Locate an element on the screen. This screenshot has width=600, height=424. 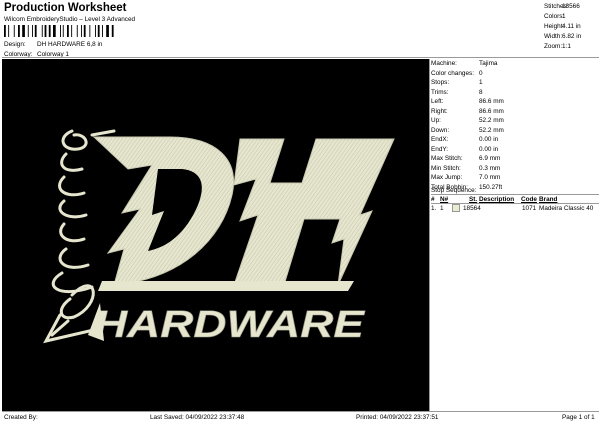
property-label: Trims: is located at coordinates (440, 92).